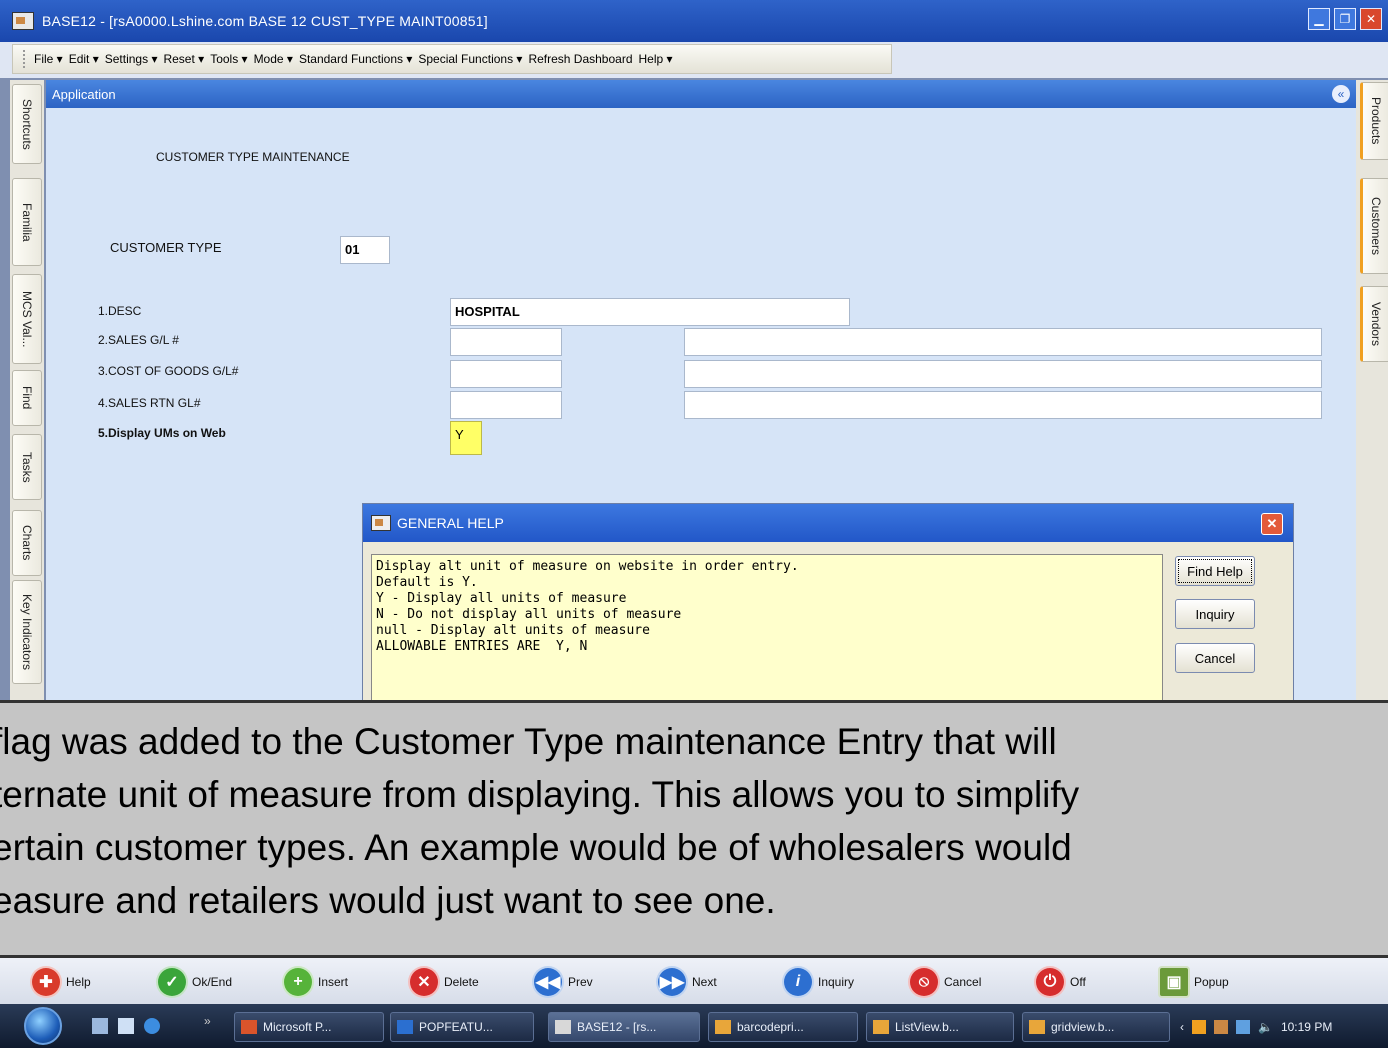  I want to click on off-tool-button: ⏻ Off, so click(1060, 982).